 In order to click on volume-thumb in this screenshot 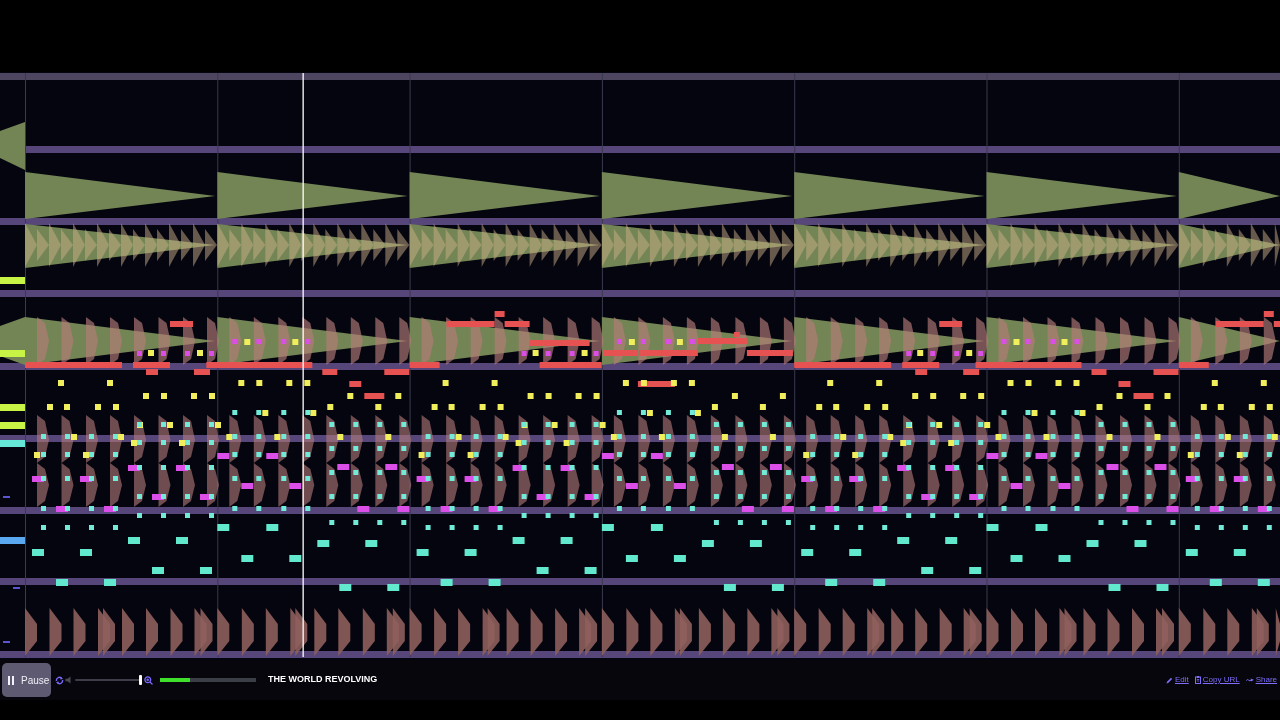, I will do `click(140, 680)`.